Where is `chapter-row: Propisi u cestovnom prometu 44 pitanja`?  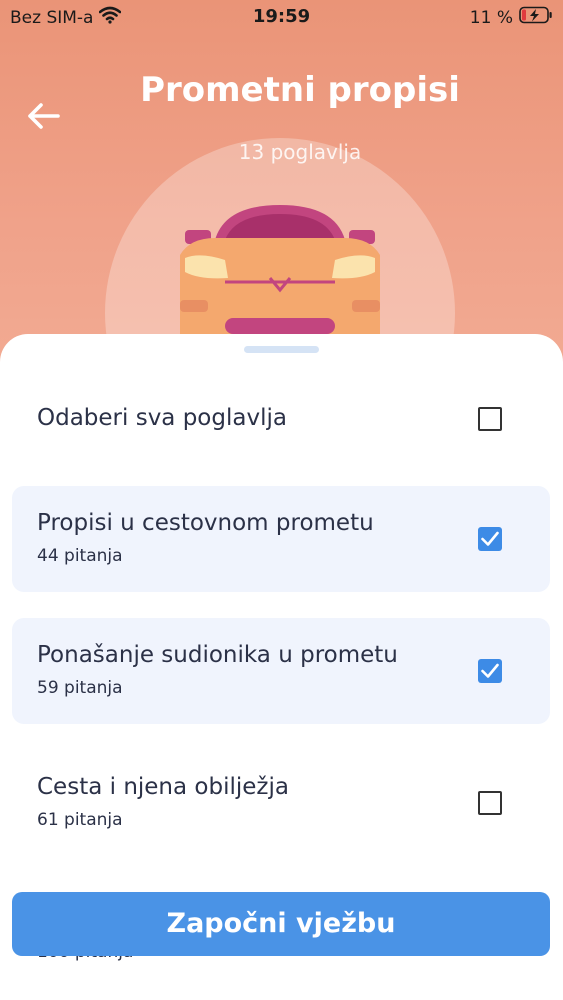 chapter-row: Propisi u cestovnom prometu 44 pitanja is located at coordinates (281, 539).